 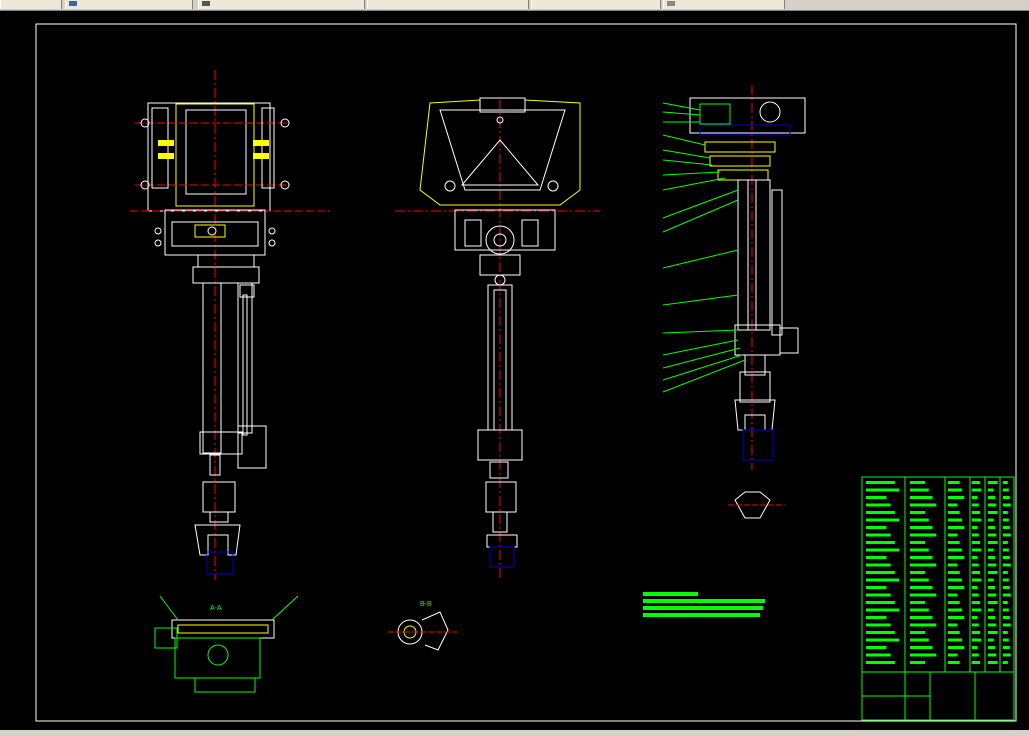 I want to click on side-view, so click(x=497, y=338).